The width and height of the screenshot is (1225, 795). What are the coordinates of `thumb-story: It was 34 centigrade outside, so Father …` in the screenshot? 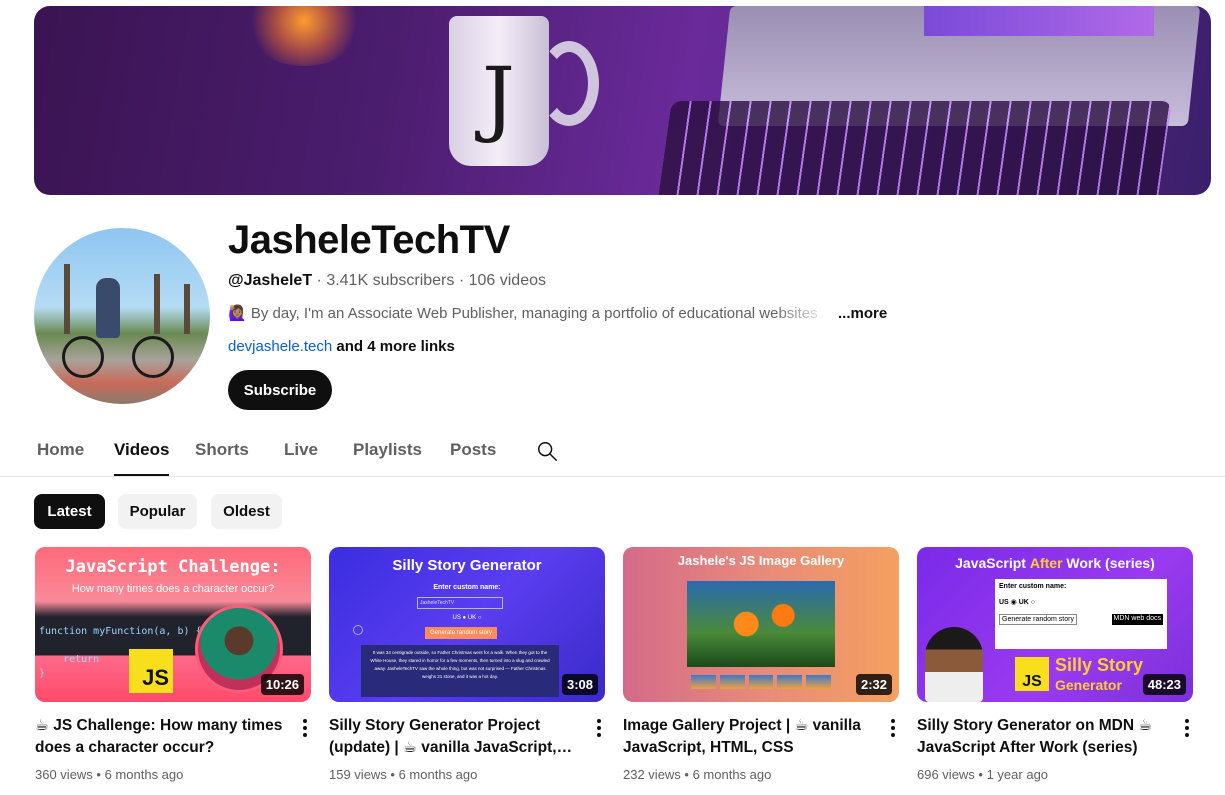 It's located at (460, 671).